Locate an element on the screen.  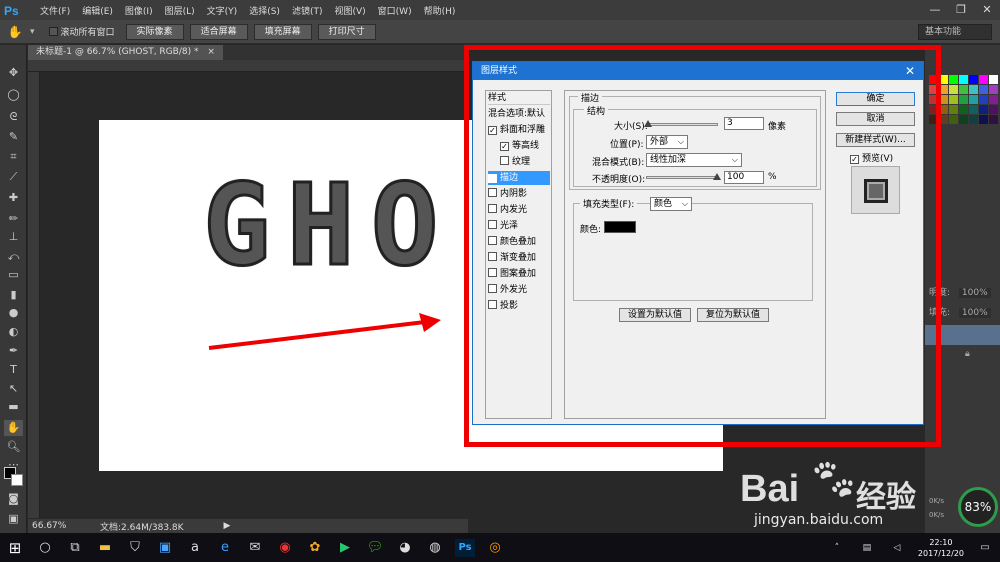
menu-item: 选择(S) is located at coordinates (264, 10).